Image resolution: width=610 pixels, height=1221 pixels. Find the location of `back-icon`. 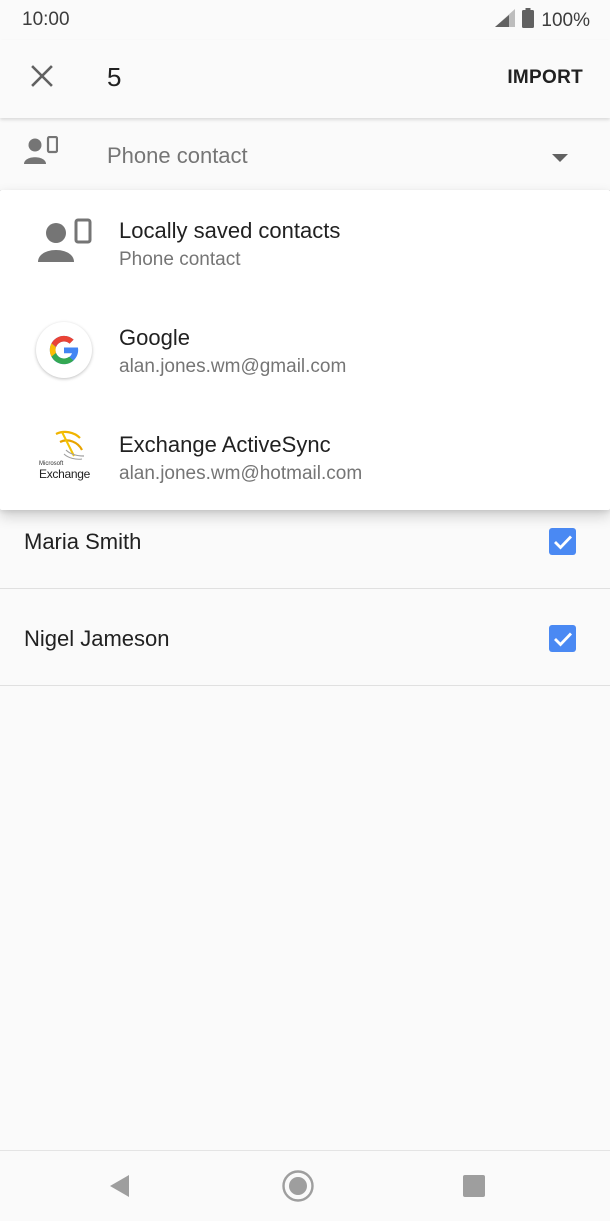

back-icon is located at coordinates (120, 1186).